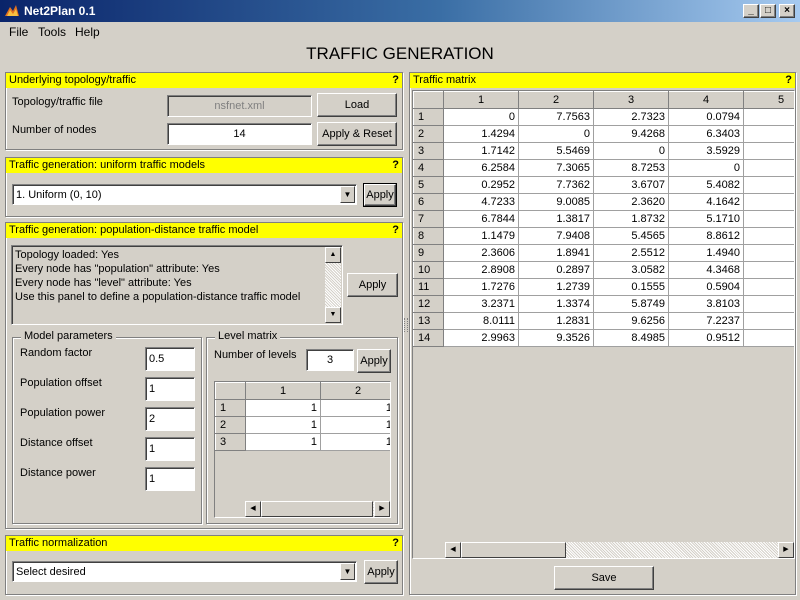 The width and height of the screenshot is (800, 600). I want to click on table-cell: 5.4565, so click(631, 236).